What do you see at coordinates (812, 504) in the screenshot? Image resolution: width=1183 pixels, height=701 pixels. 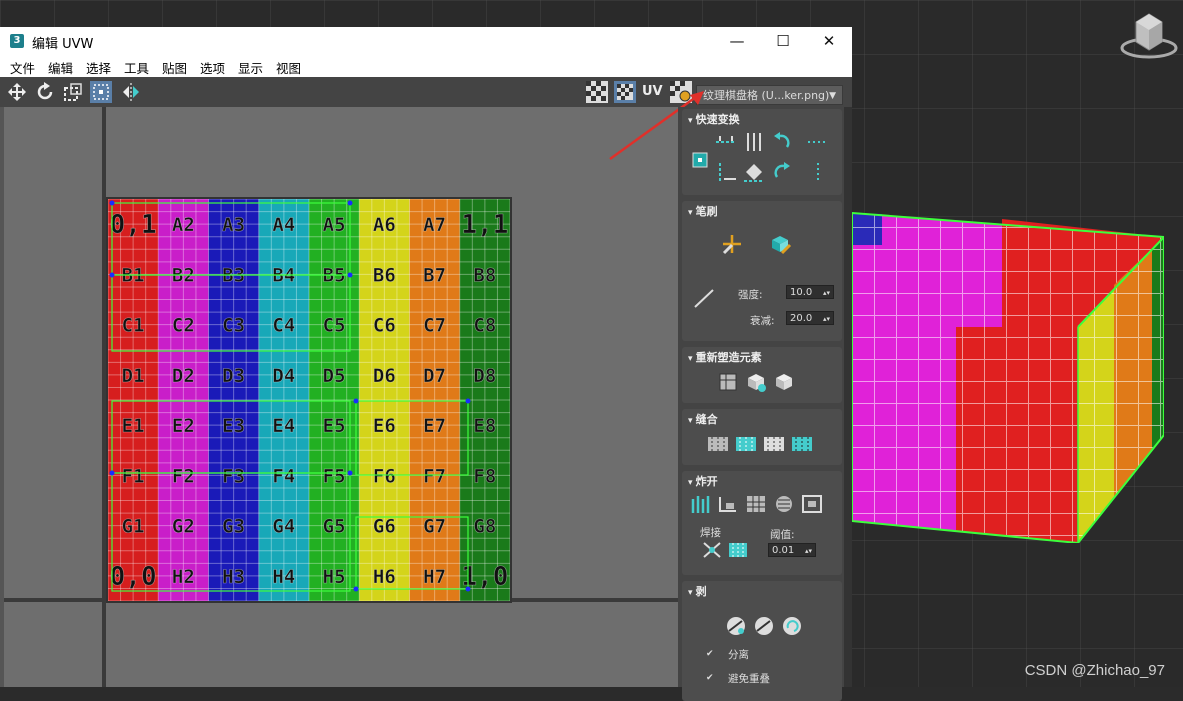 I see `flatten-by-material-icon` at bounding box center [812, 504].